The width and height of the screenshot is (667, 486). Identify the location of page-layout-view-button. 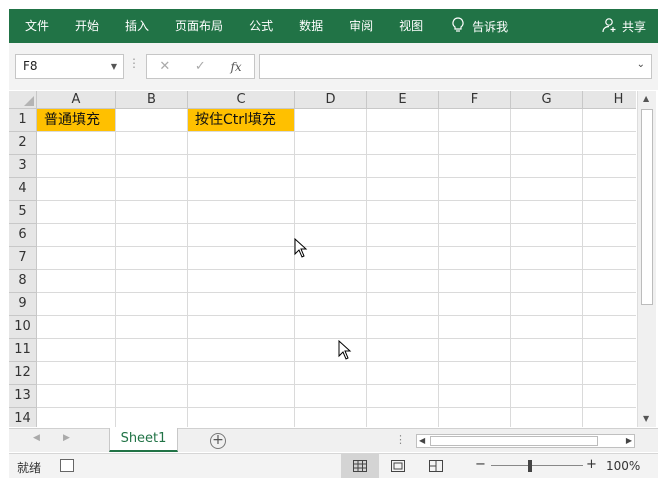
(398, 466).